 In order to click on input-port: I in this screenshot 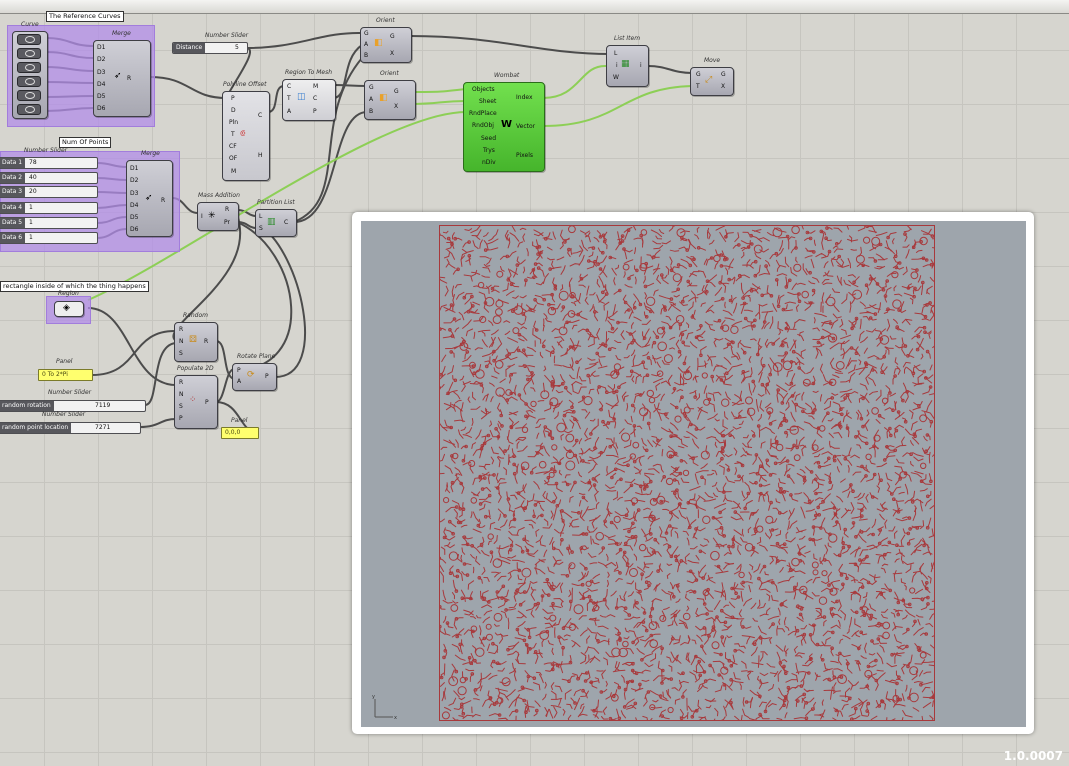, I will do `click(202, 216)`.